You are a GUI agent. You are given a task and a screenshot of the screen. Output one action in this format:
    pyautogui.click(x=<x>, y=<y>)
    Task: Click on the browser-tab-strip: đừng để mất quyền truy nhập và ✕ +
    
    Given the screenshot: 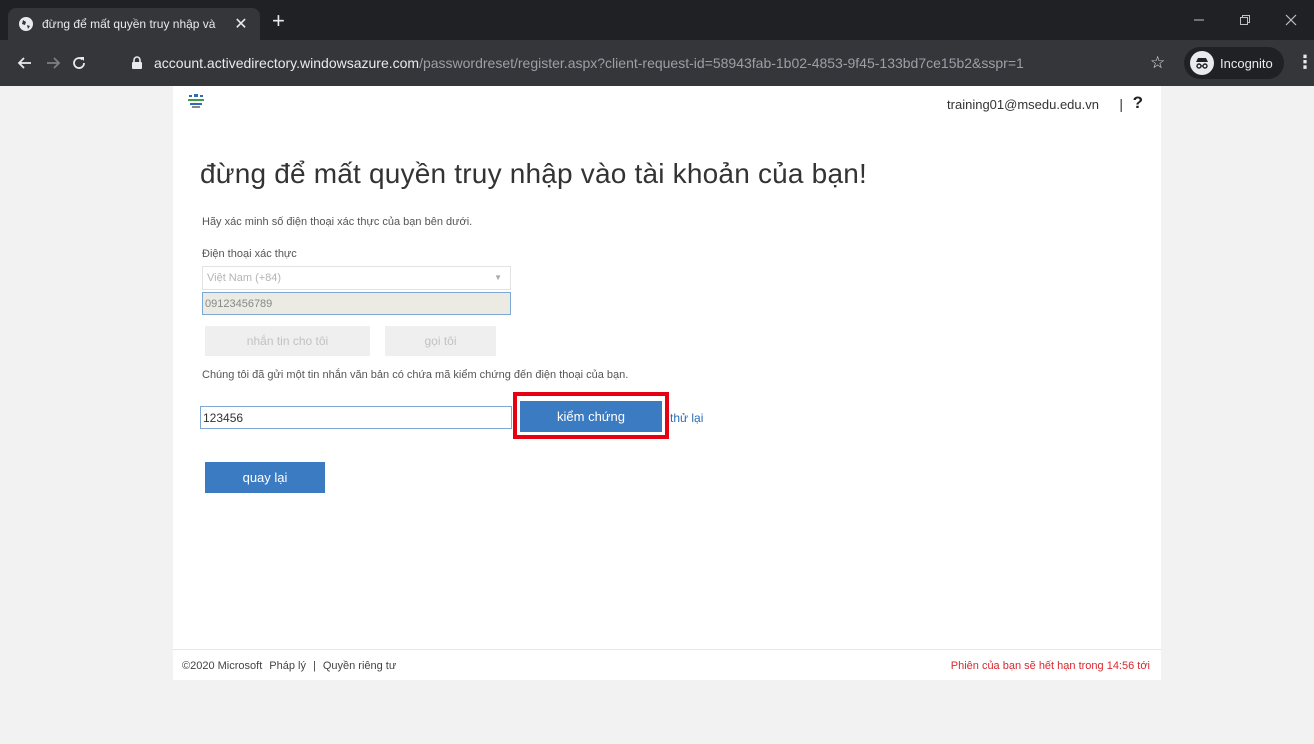 What is the action you would take?
    pyautogui.click(x=657, y=20)
    